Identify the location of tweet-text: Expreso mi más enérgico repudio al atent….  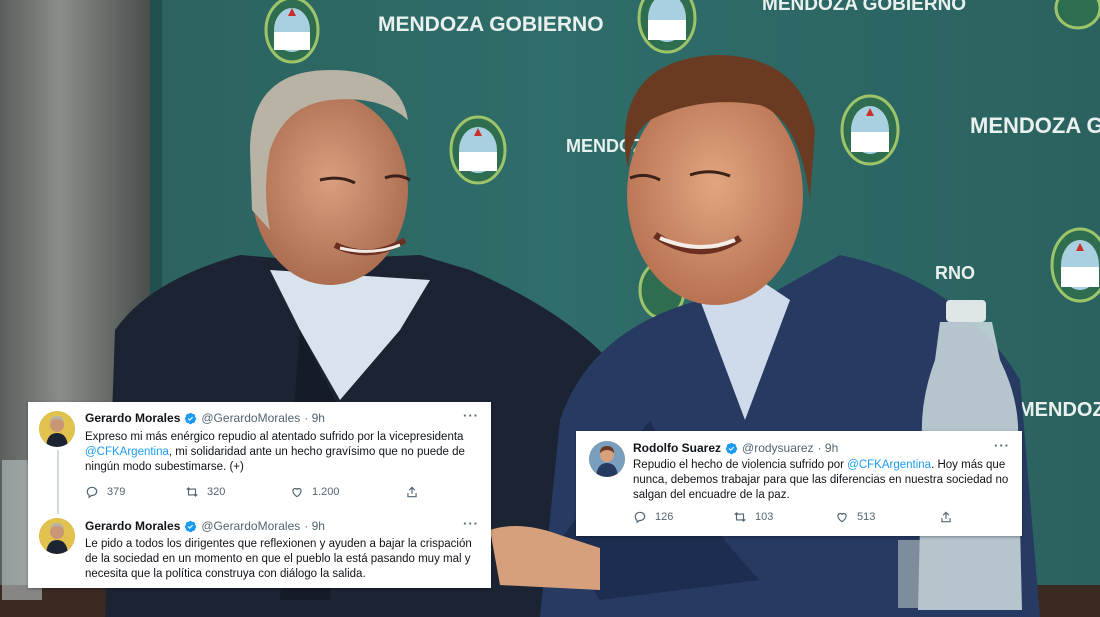
(282, 452).